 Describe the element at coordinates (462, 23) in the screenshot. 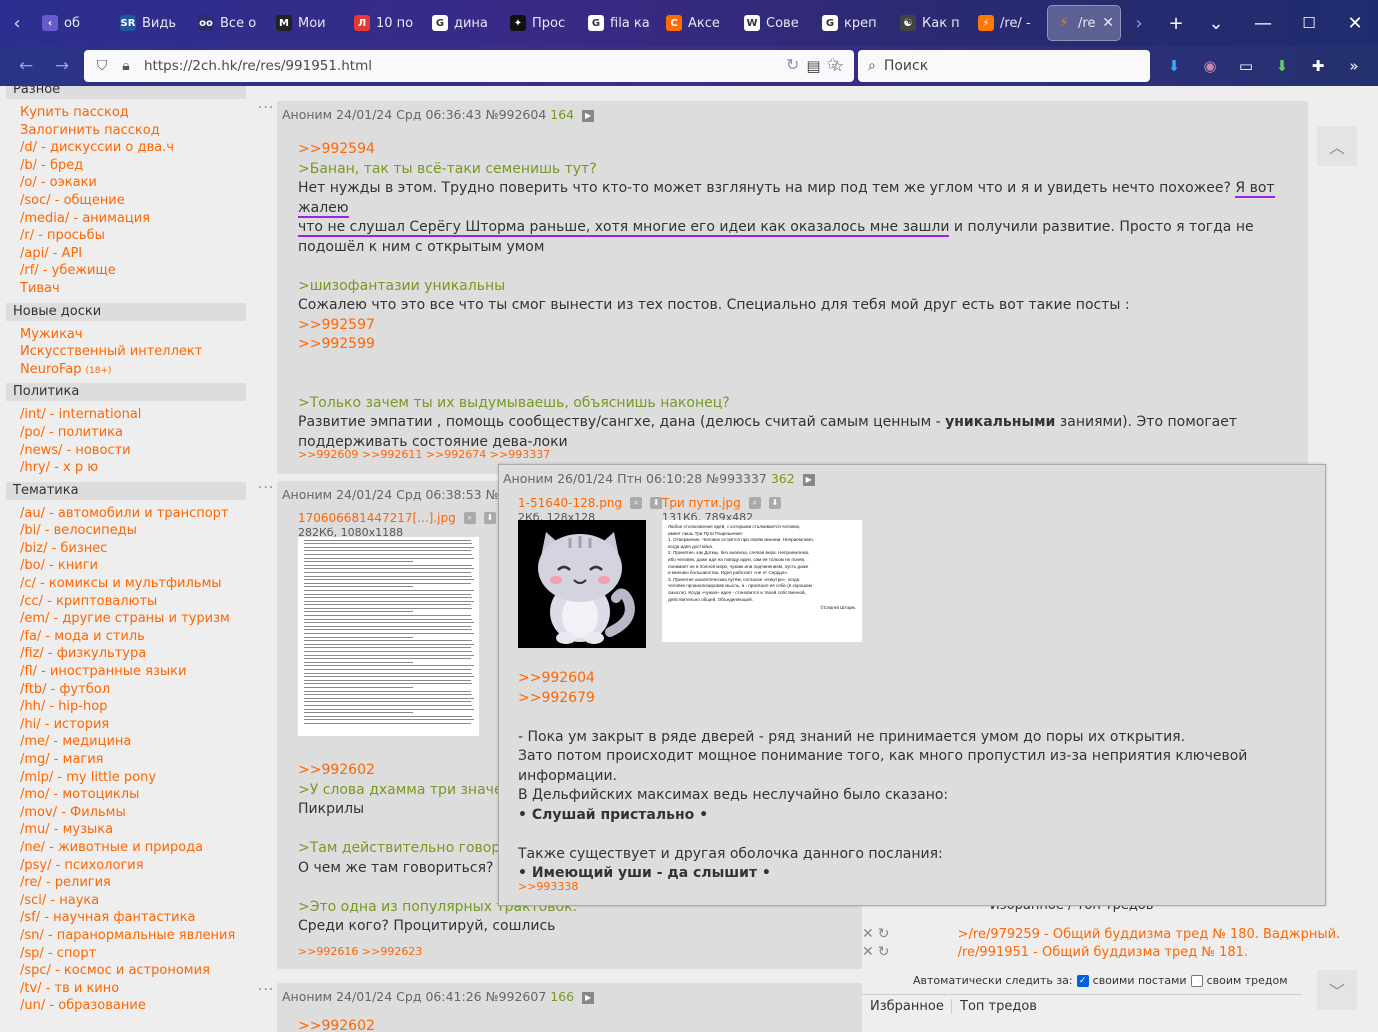

I see `browser-tab: Gдина` at that location.